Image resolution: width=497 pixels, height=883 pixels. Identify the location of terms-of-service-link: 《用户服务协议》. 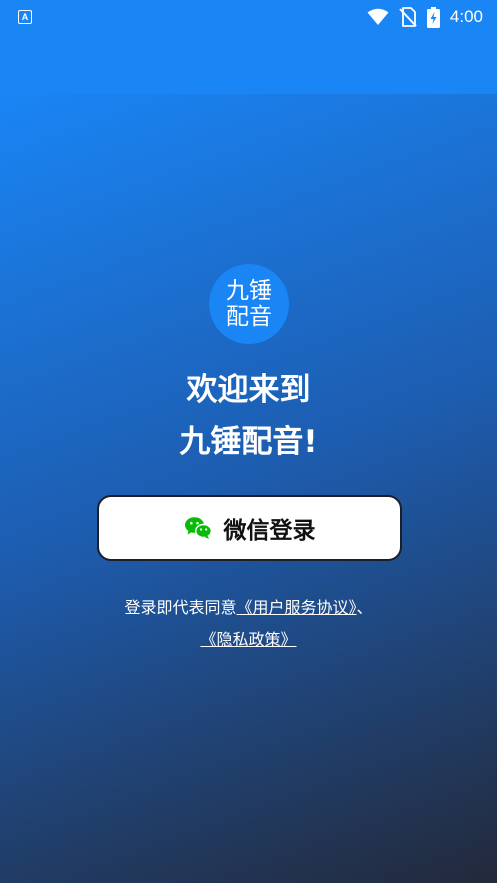
(296, 607).